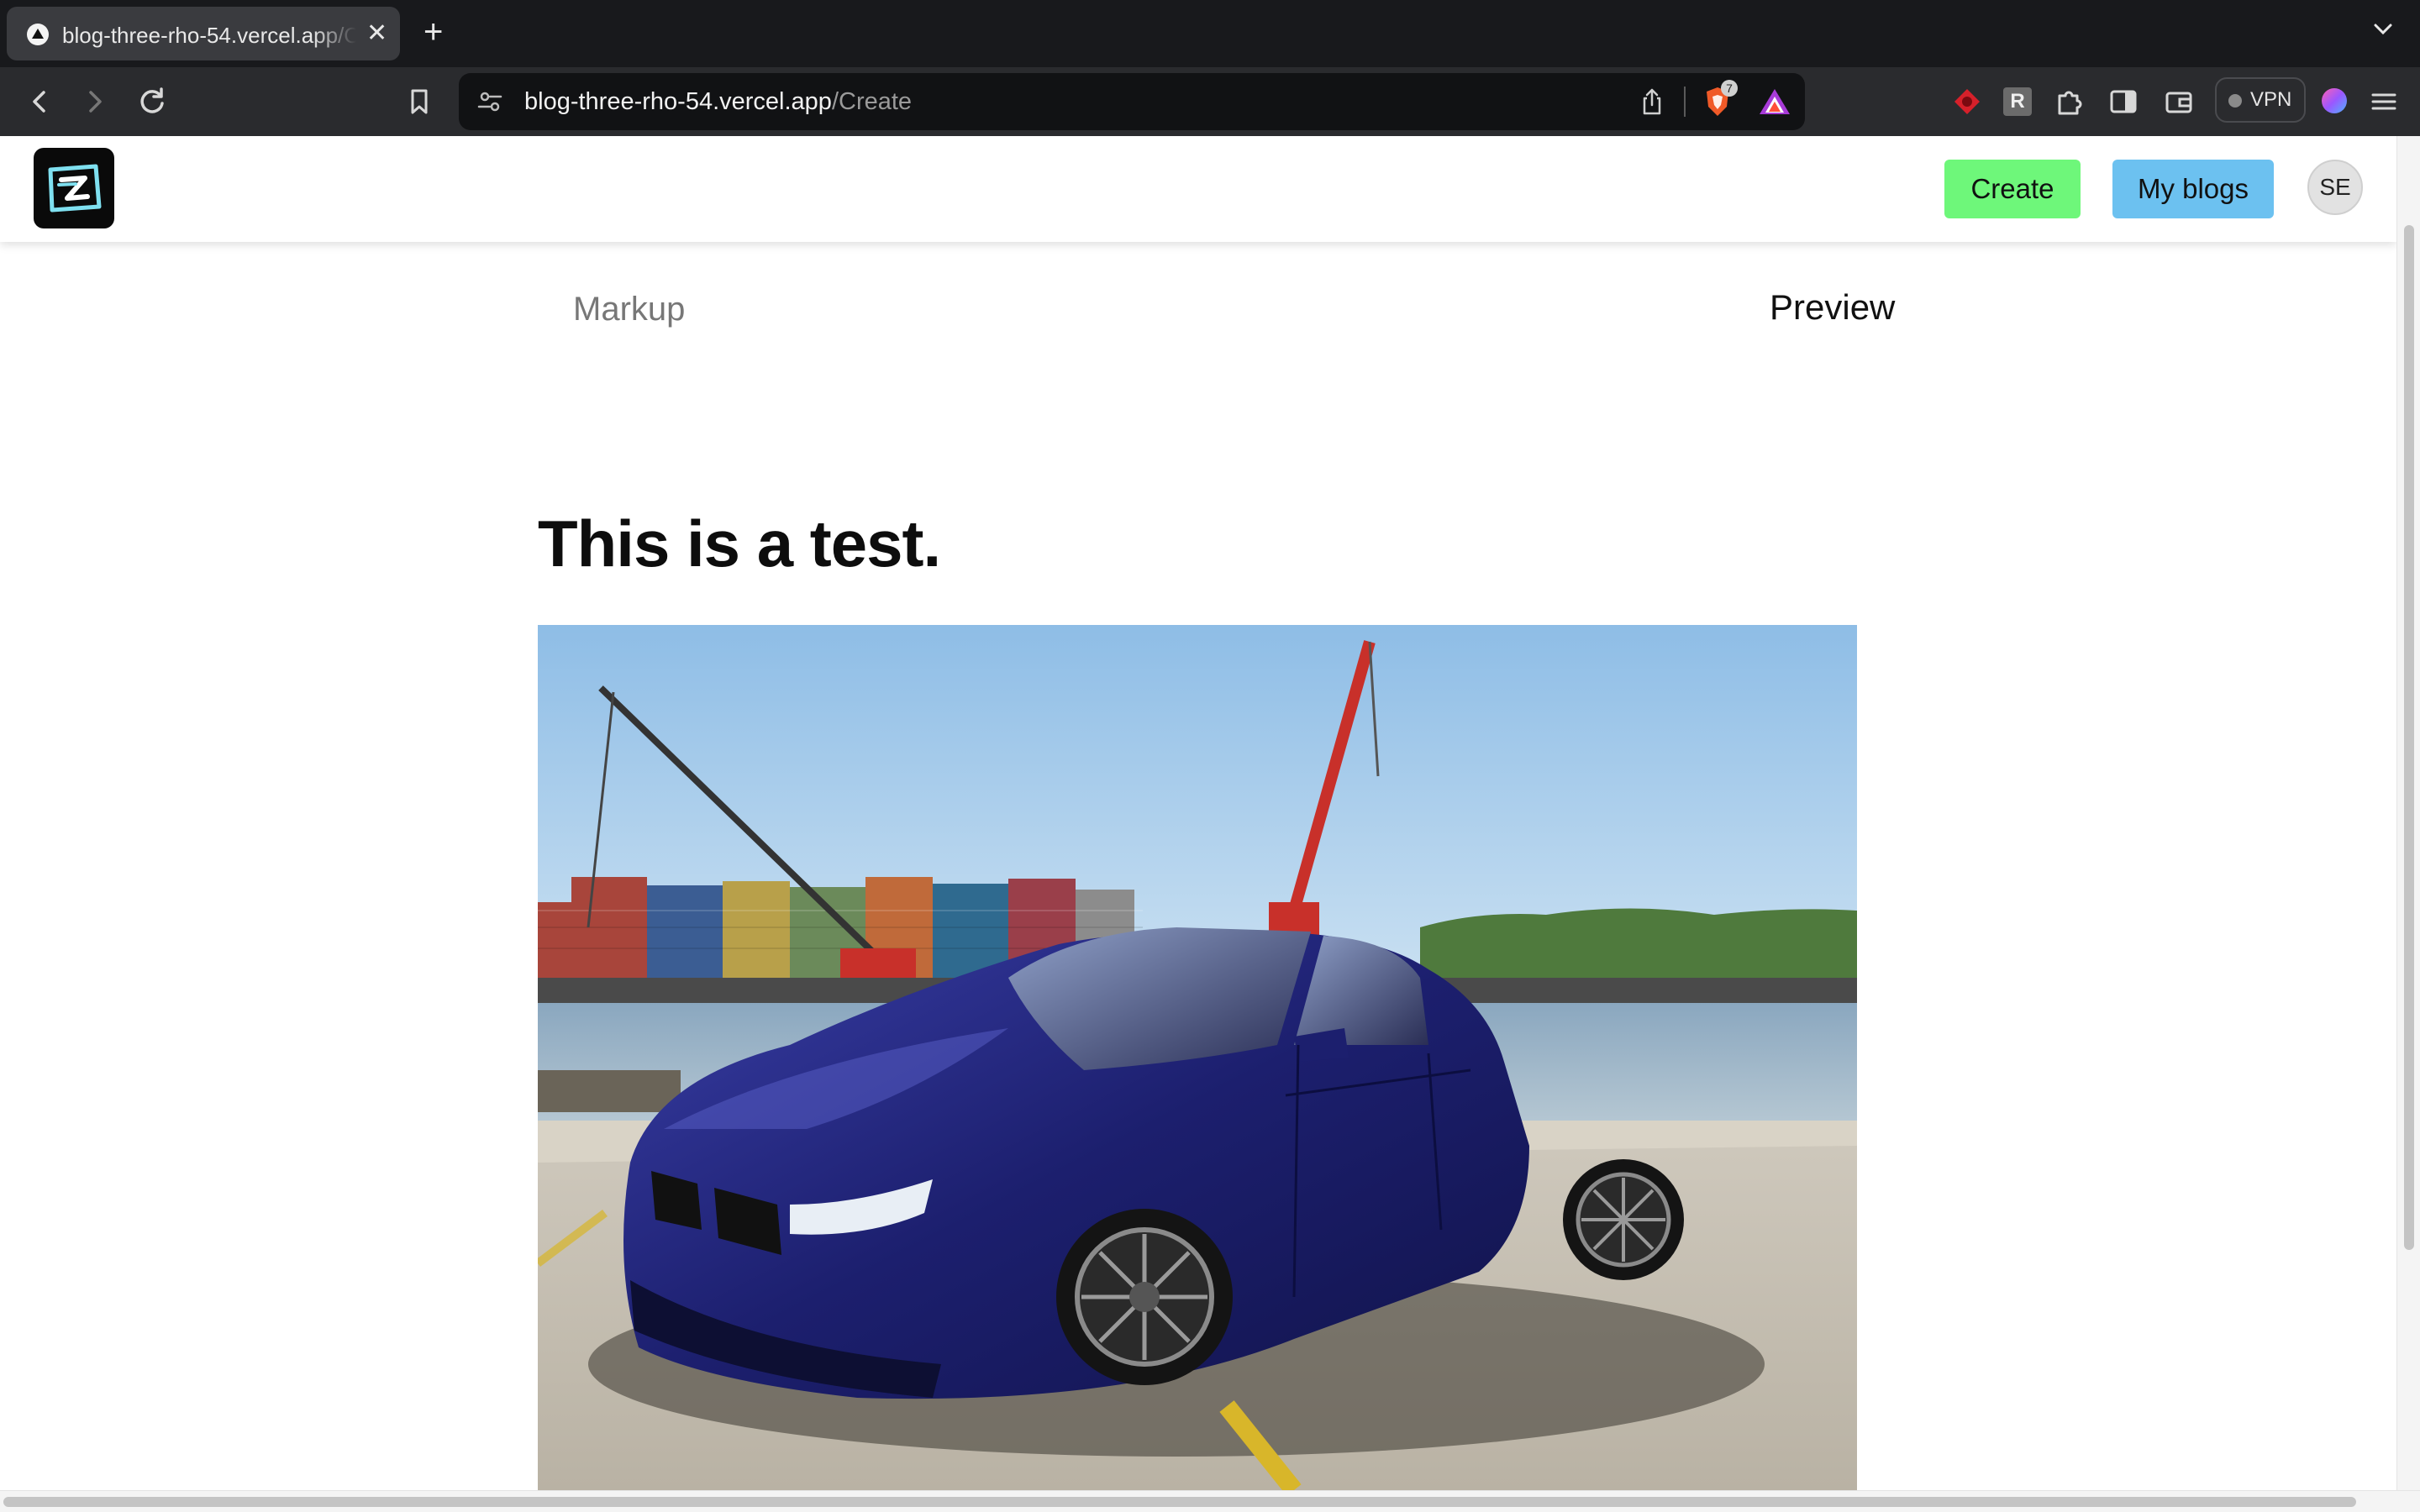  I want to click on browser-tab-active: blog-three-rho-54.vercel.app/Create ✕, so click(203, 33).